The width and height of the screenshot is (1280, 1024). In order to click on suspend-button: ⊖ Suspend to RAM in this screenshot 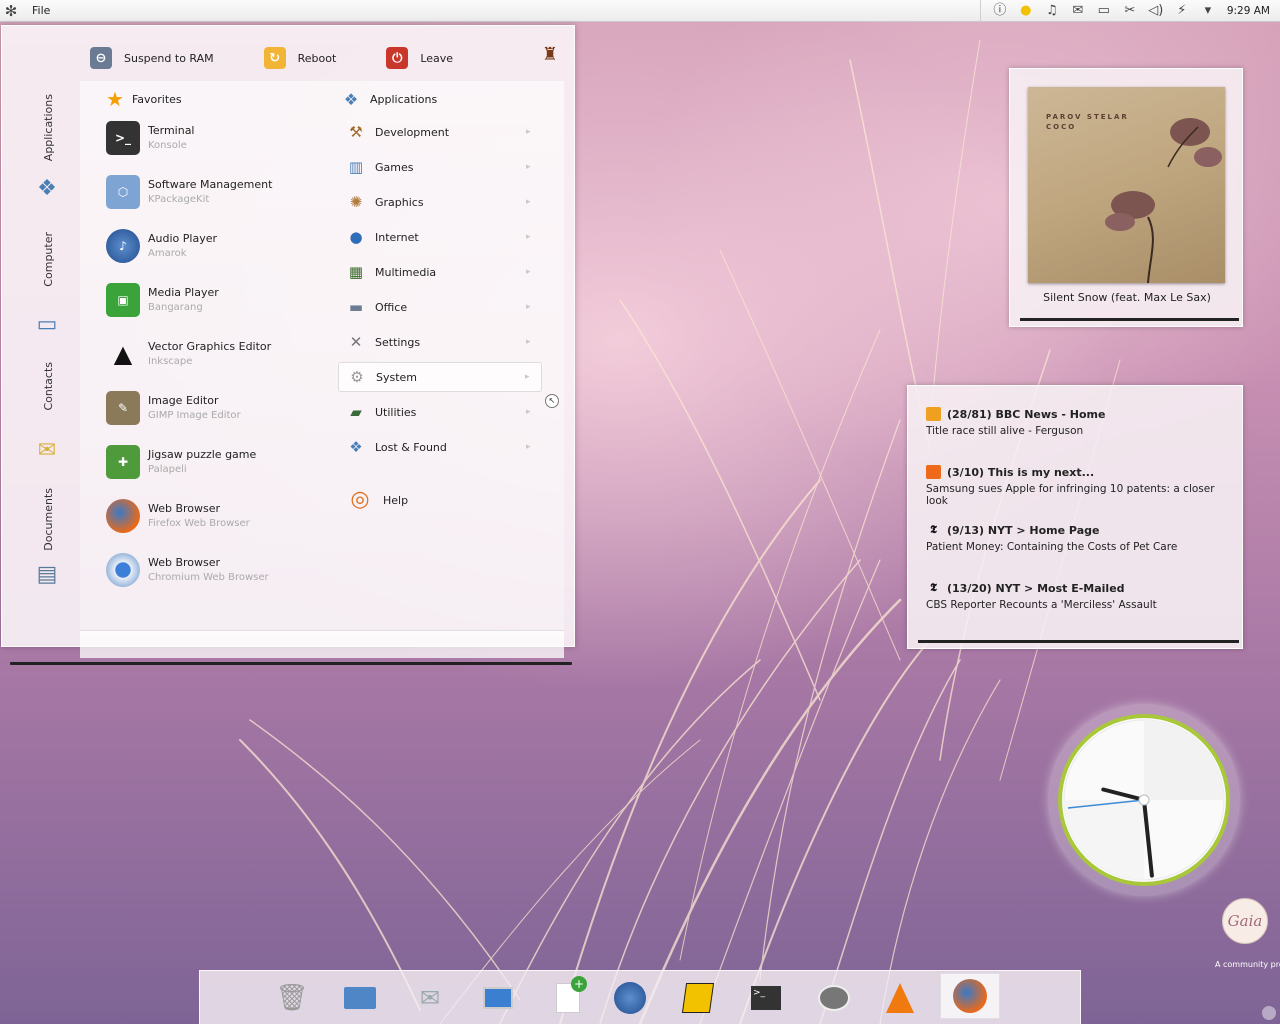, I will do `click(147, 58)`.